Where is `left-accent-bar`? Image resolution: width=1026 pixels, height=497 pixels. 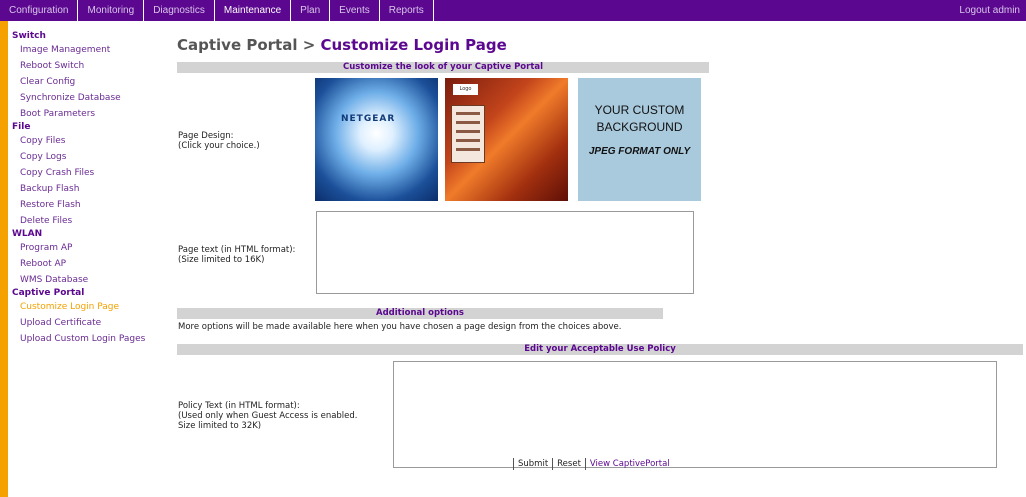 left-accent-bar is located at coordinates (4, 259).